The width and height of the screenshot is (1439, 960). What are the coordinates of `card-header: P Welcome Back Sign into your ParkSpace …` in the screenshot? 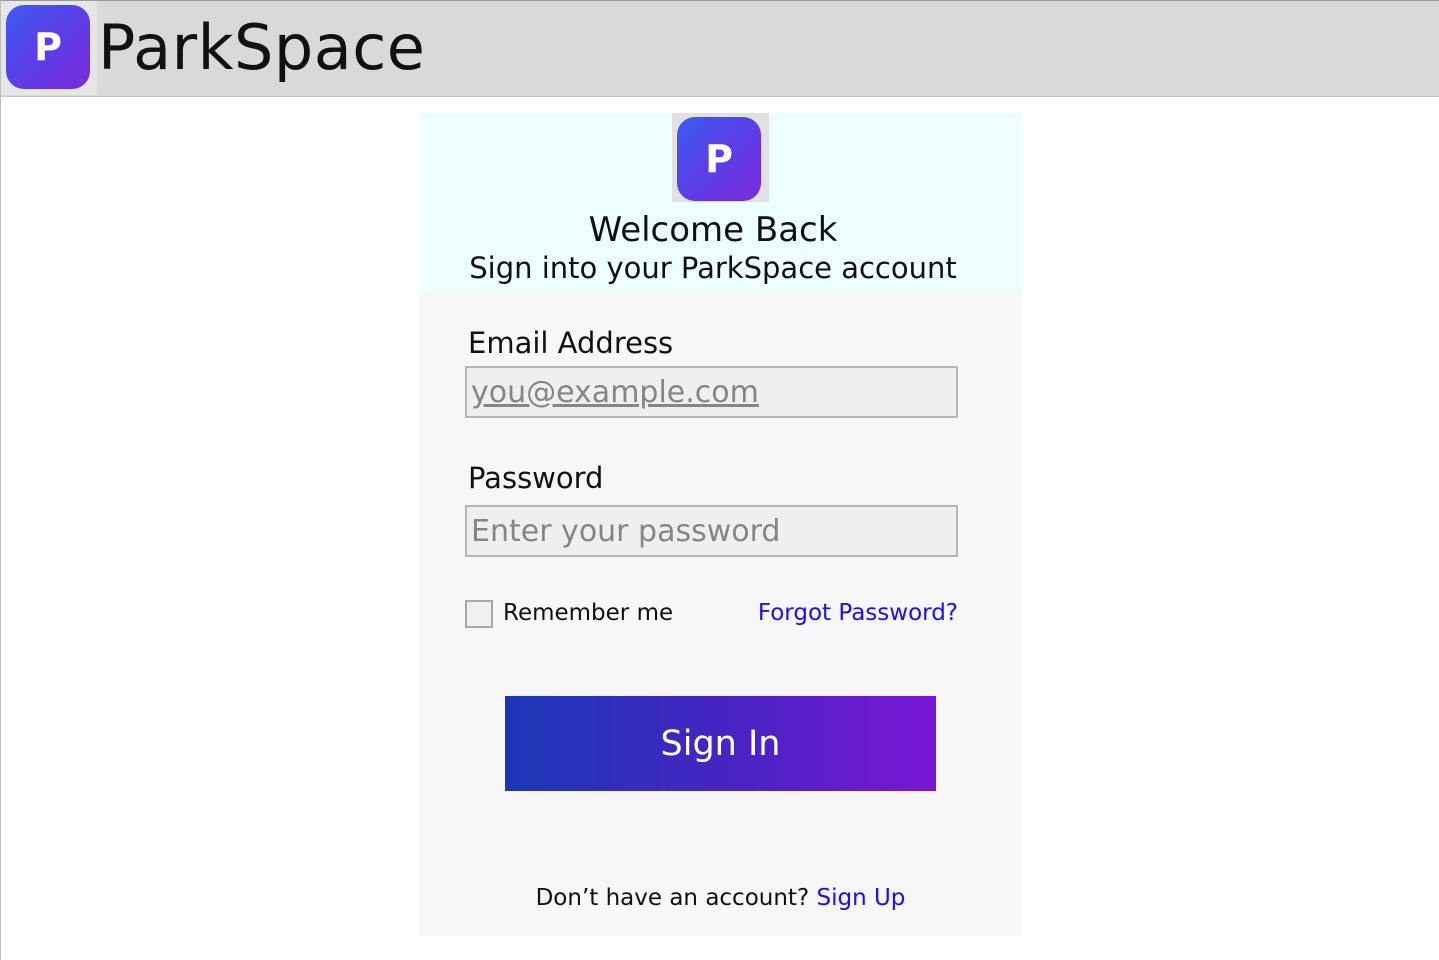 It's located at (720, 203).